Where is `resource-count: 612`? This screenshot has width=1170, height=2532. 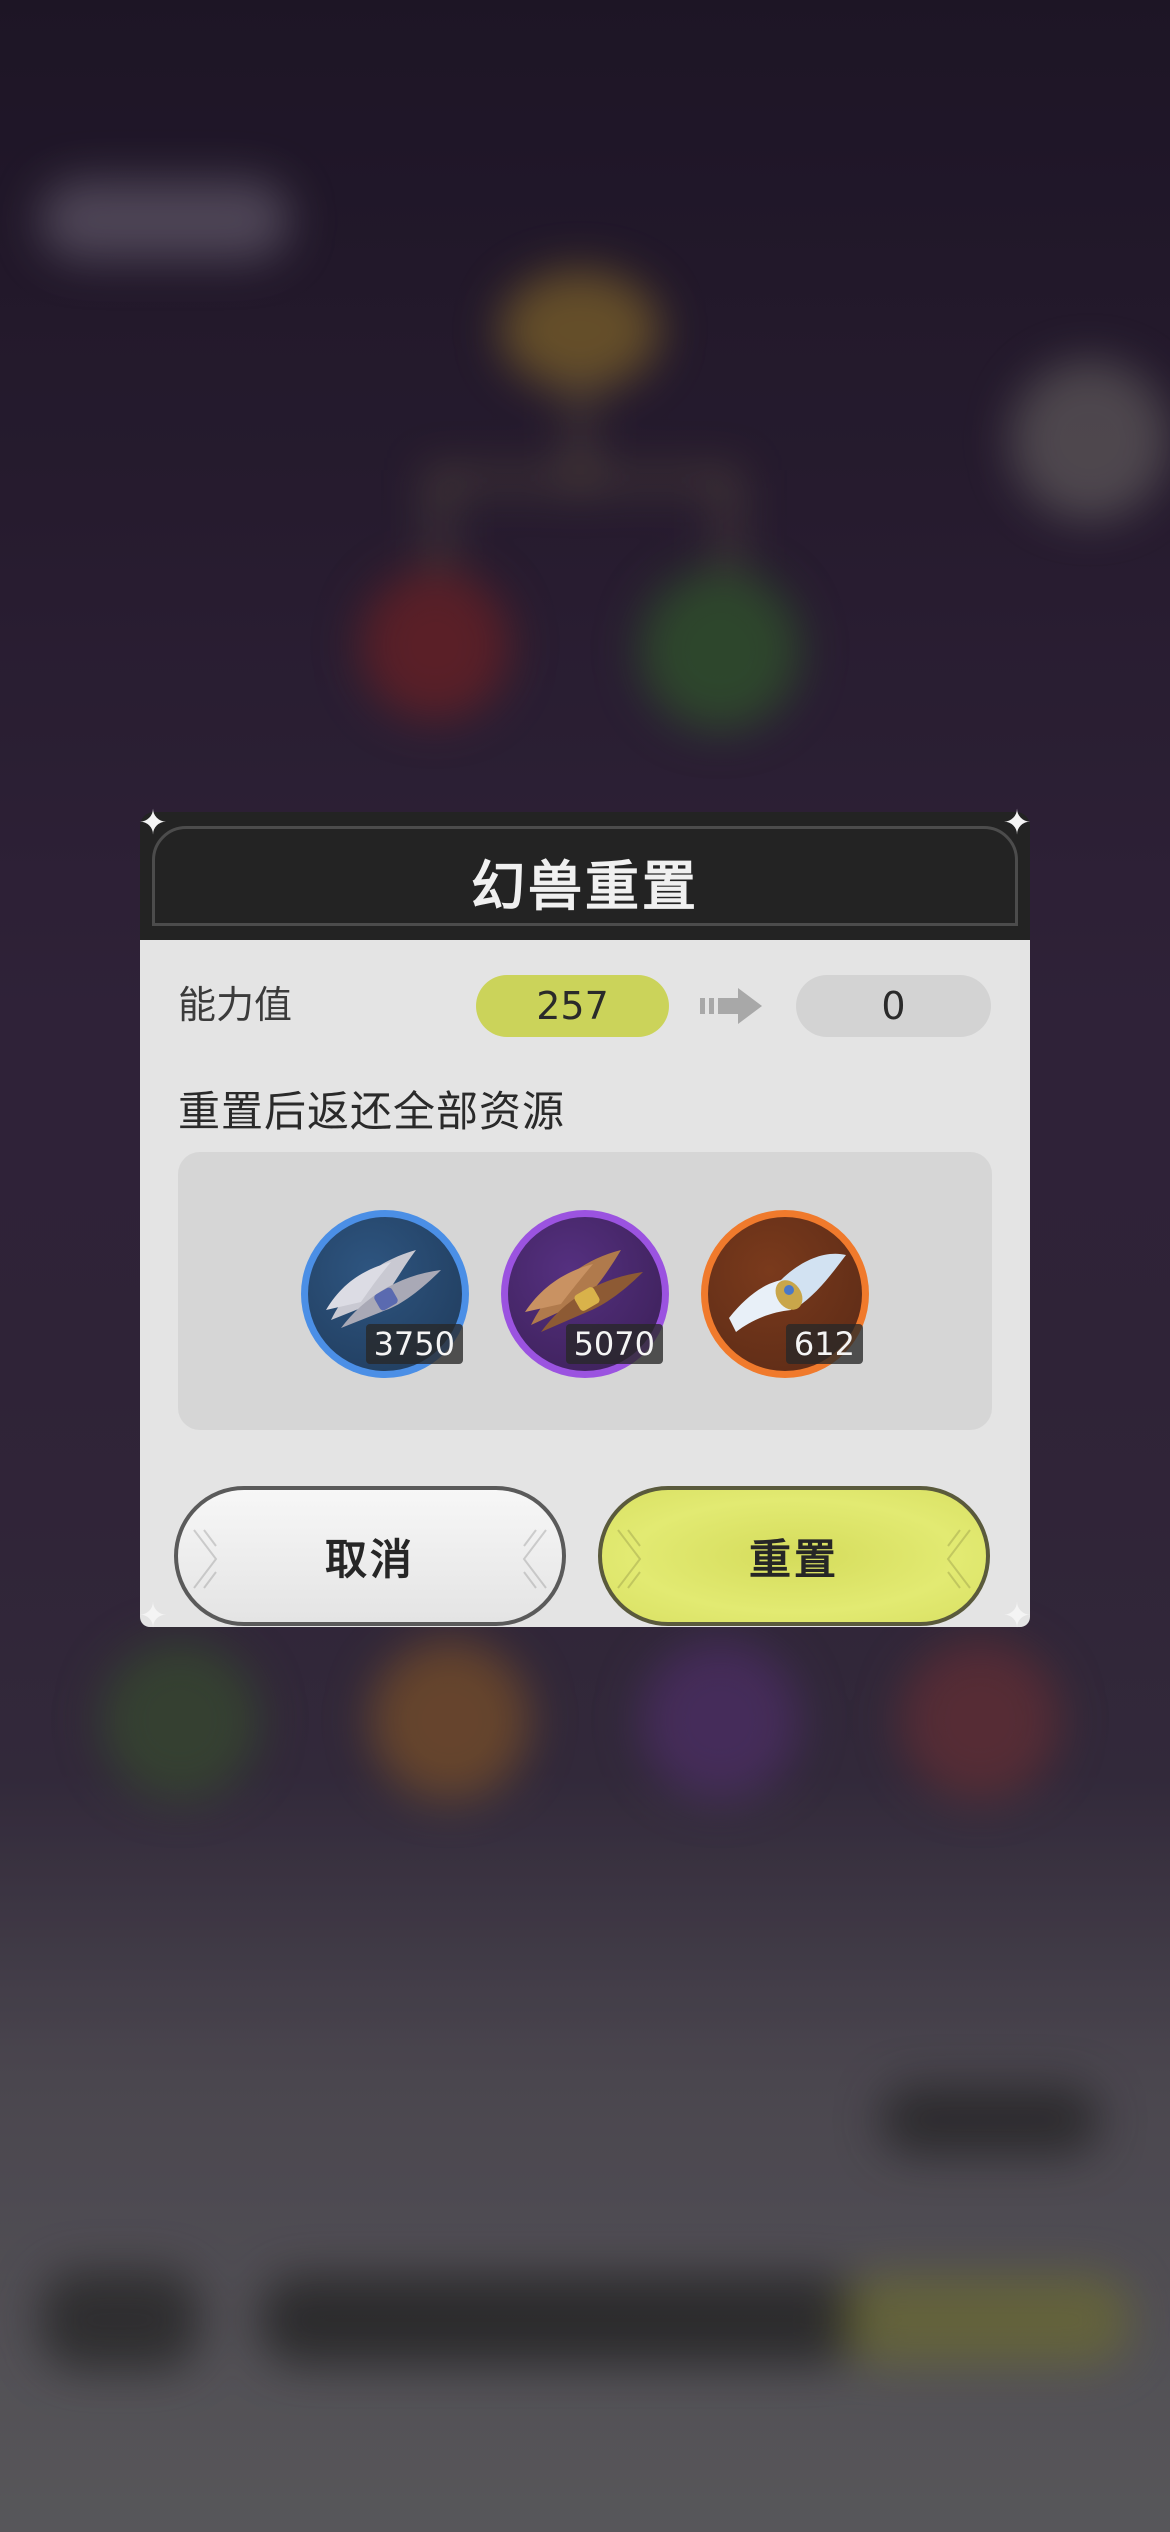
resource-count: 612 is located at coordinates (824, 1344).